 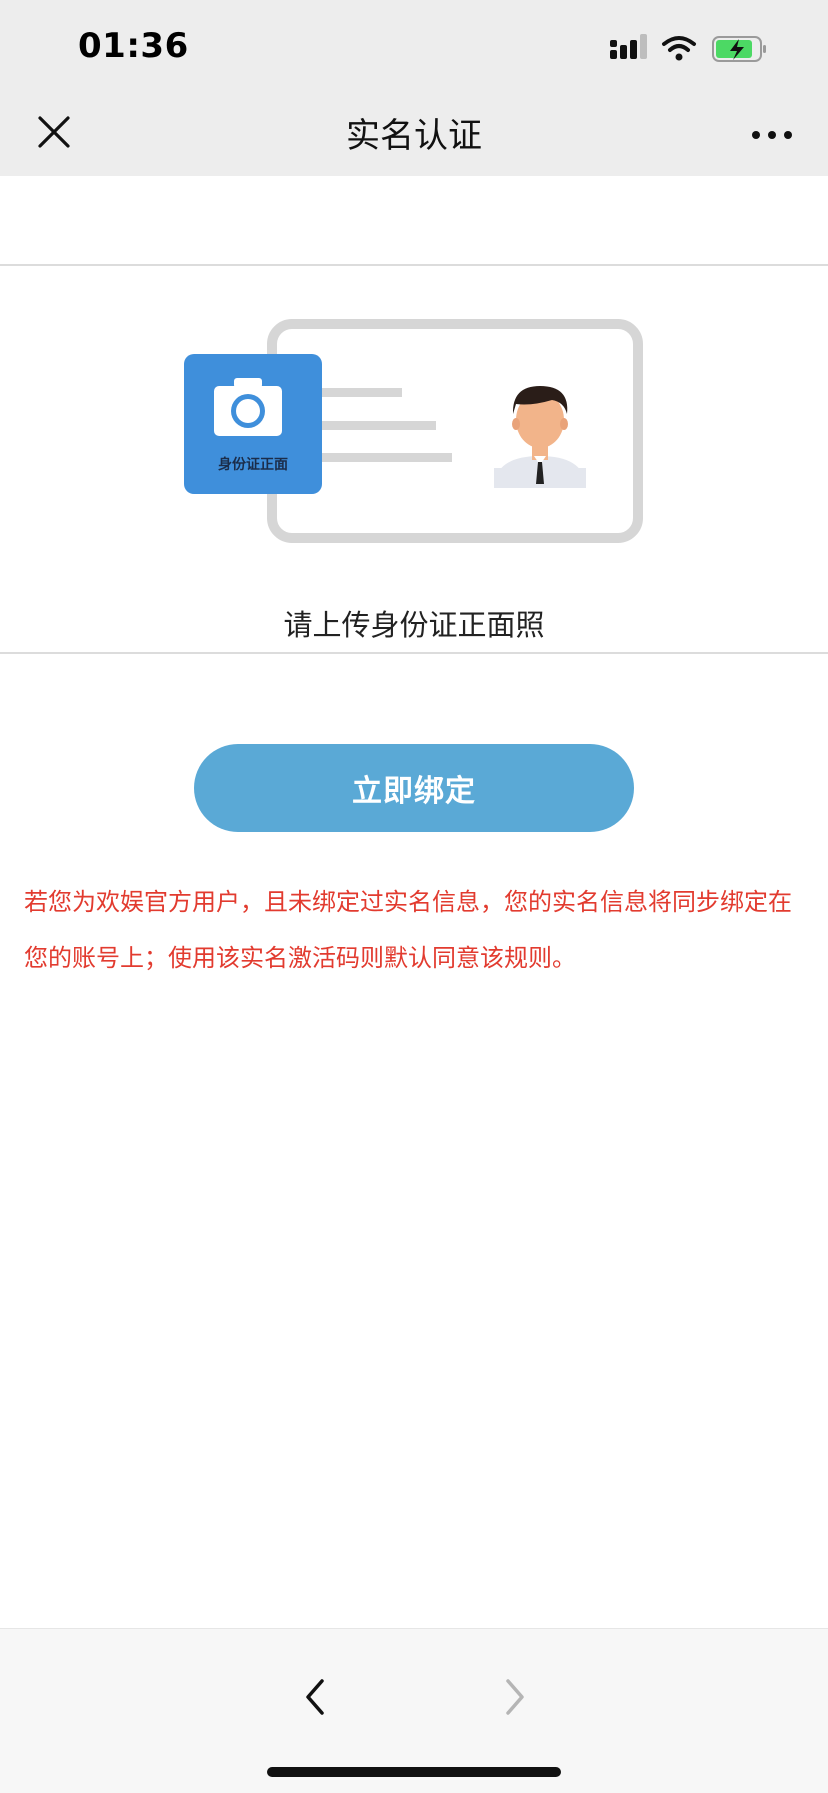 I want to click on upload-hint: 请上传身份证正面照, so click(x=414, y=625).